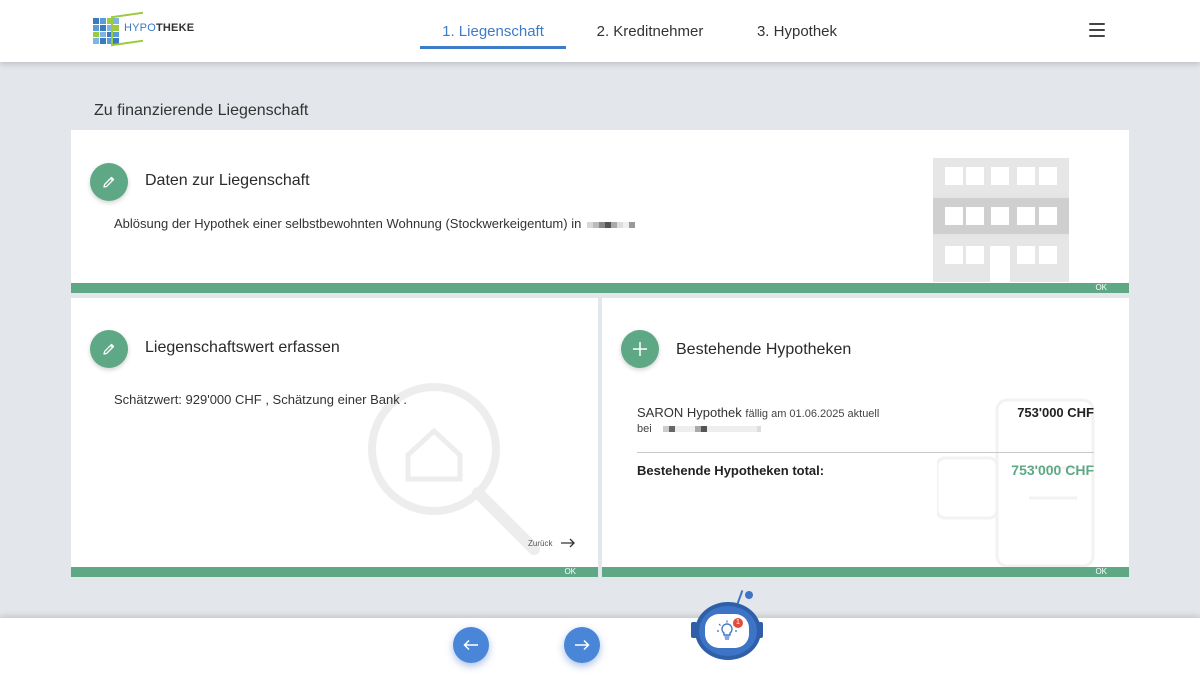 This screenshot has height=676, width=1200. I want to click on edit-value-button, so click(109, 349).